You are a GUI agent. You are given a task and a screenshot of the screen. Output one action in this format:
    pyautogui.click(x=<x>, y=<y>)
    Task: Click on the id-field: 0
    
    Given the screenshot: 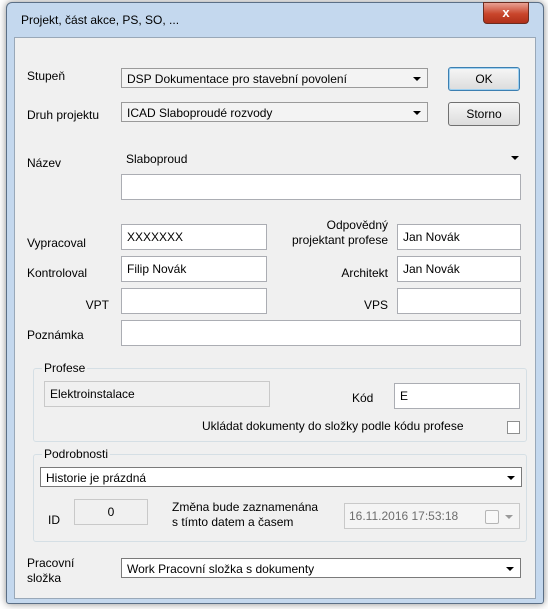 What is the action you would take?
    pyautogui.click(x=111, y=512)
    